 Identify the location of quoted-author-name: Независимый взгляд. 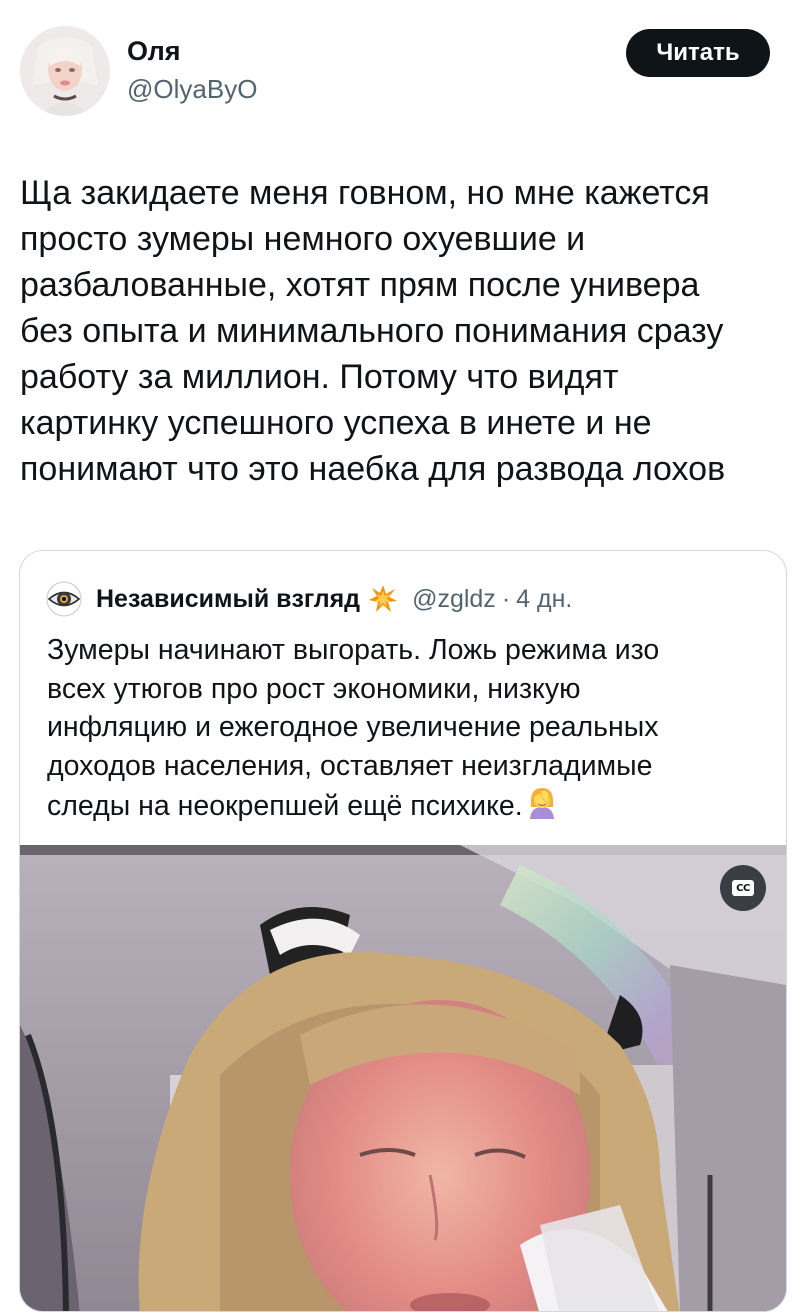
(228, 599).